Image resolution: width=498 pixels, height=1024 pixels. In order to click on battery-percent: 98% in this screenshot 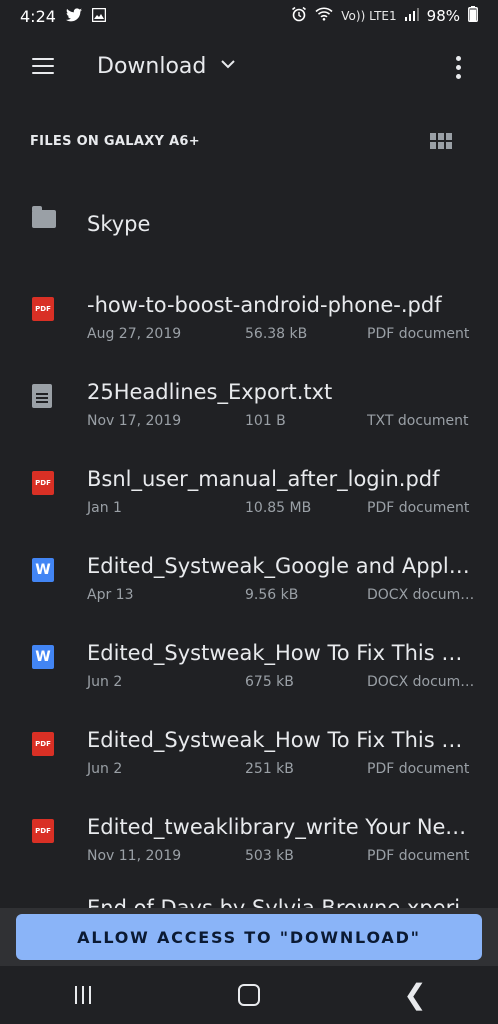, I will do `click(443, 16)`.